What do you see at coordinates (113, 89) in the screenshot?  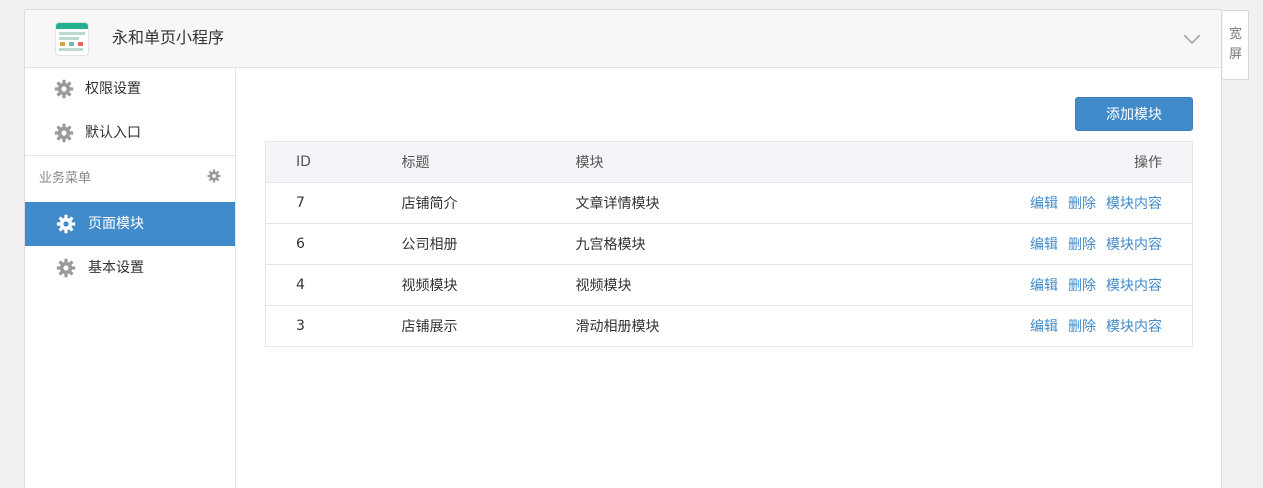 I see `sidebar-item-label: 权限设置` at bounding box center [113, 89].